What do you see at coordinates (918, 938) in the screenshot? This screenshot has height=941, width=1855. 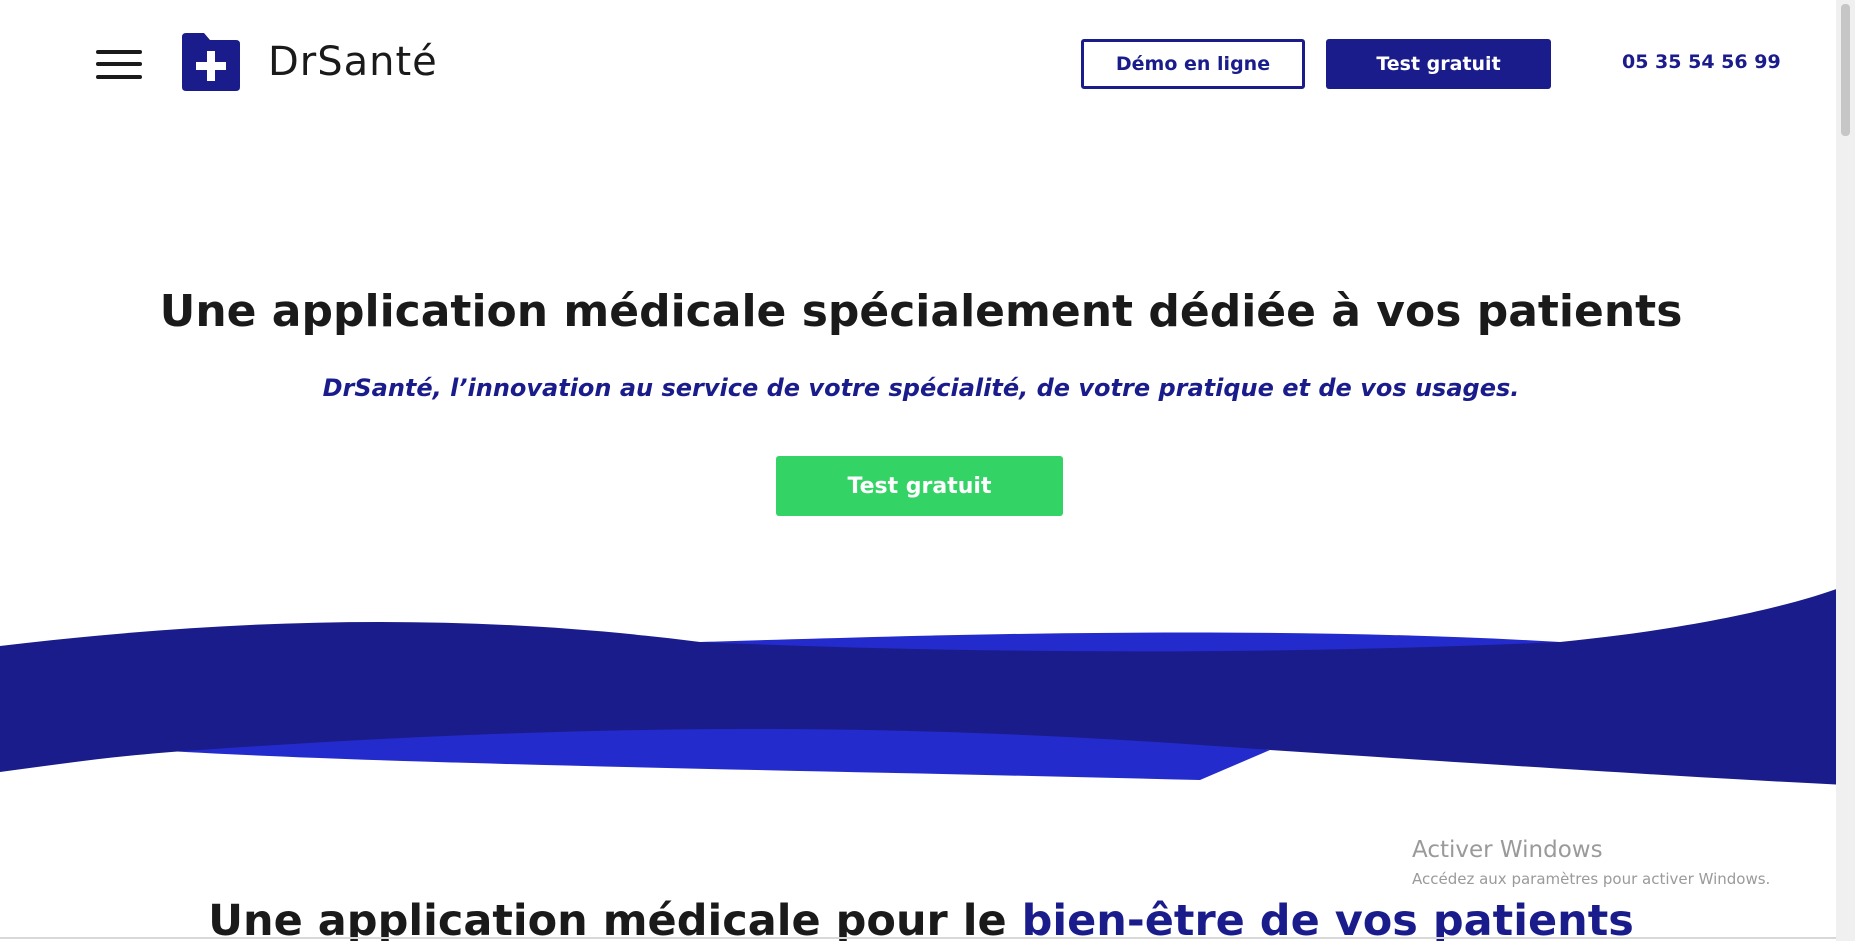 I see `page-divider` at bounding box center [918, 938].